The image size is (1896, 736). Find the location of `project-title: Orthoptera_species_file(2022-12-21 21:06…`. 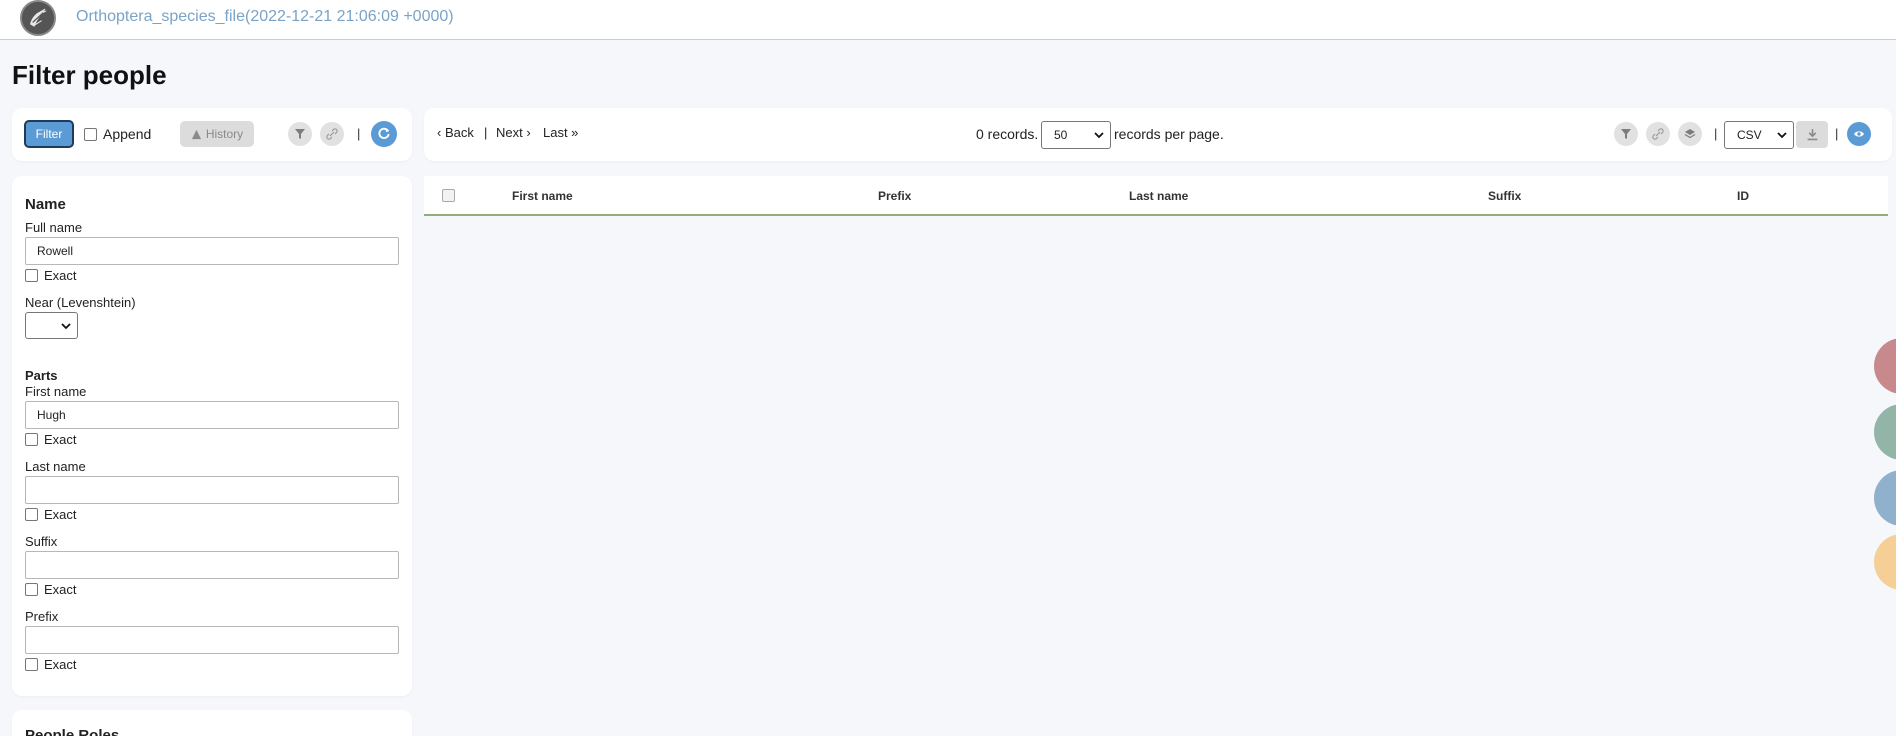

project-title: Orthoptera_species_file(2022-12-21 21:06… is located at coordinates (265, 17).